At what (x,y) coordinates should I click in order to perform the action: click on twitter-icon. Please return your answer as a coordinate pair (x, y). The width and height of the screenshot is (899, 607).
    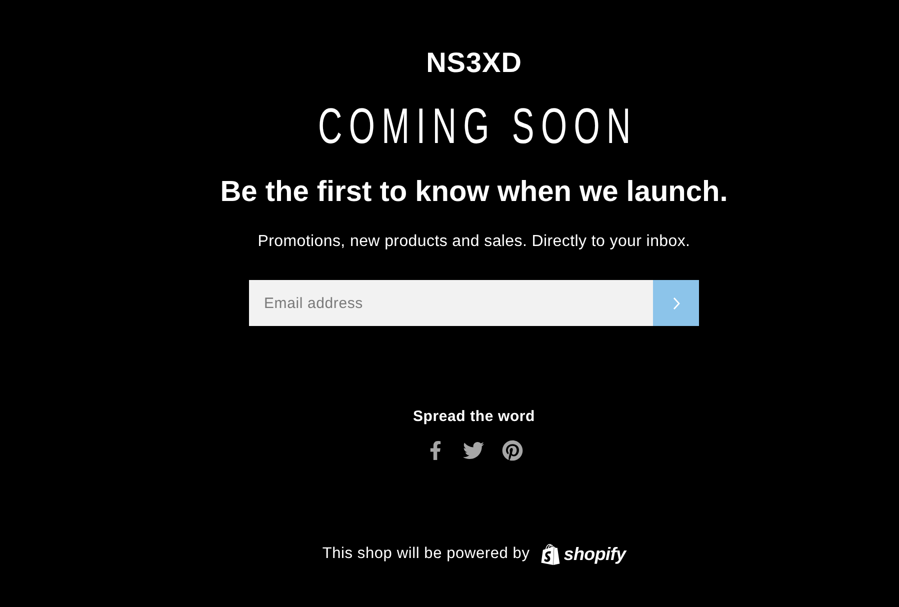
    Looking at the image, I should click on (473, 450).